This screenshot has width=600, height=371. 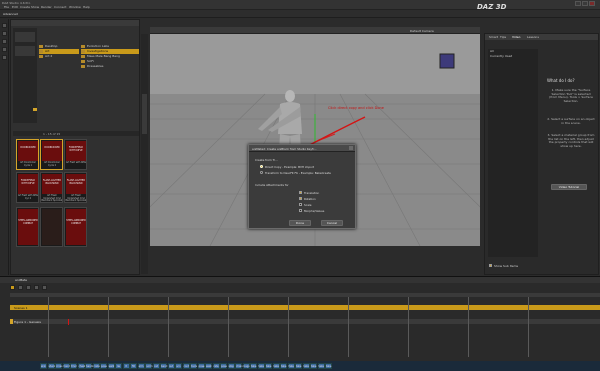 I want to click on tab-tips: Tips, so click(x=503, y=37).